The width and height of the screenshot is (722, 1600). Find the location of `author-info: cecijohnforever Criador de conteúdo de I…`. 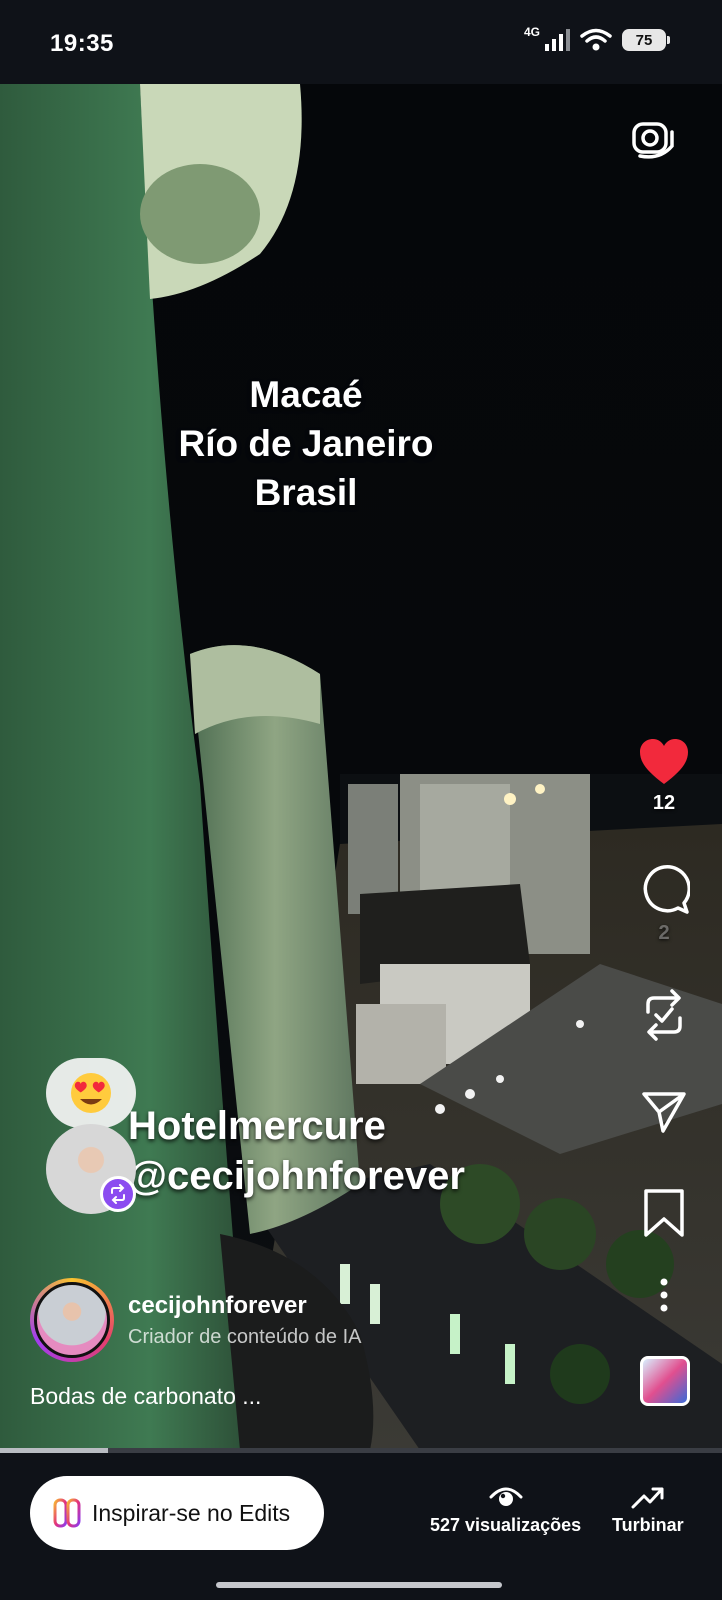

author-info: cecijohnforever Criador de conteúdo de I… is located at coordinates (196, 1320).